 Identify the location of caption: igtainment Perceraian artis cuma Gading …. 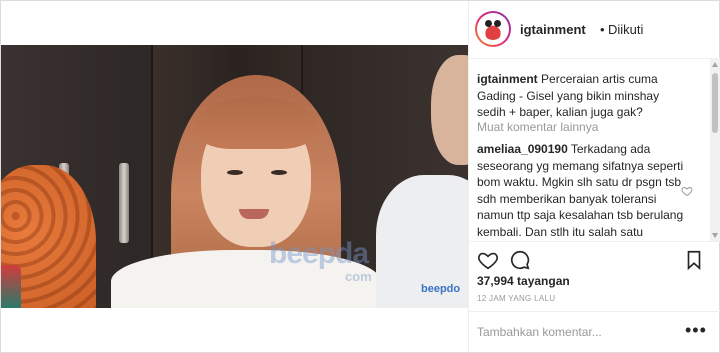
(581, 96).